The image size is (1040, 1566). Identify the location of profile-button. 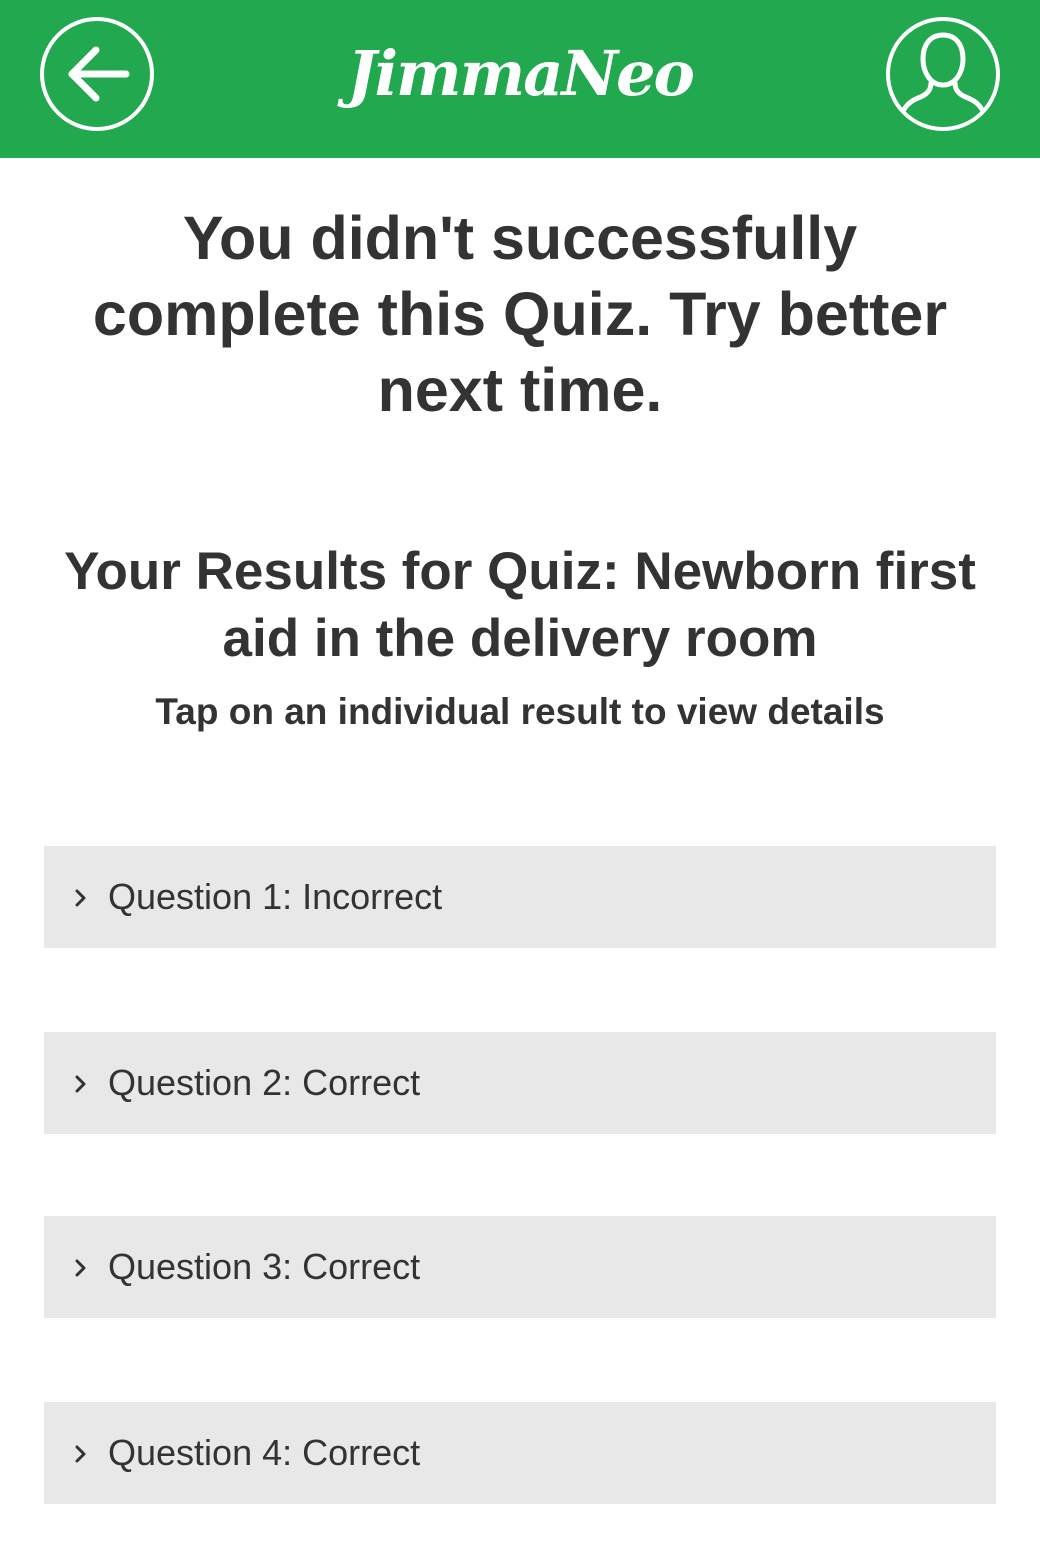
(943, 74).